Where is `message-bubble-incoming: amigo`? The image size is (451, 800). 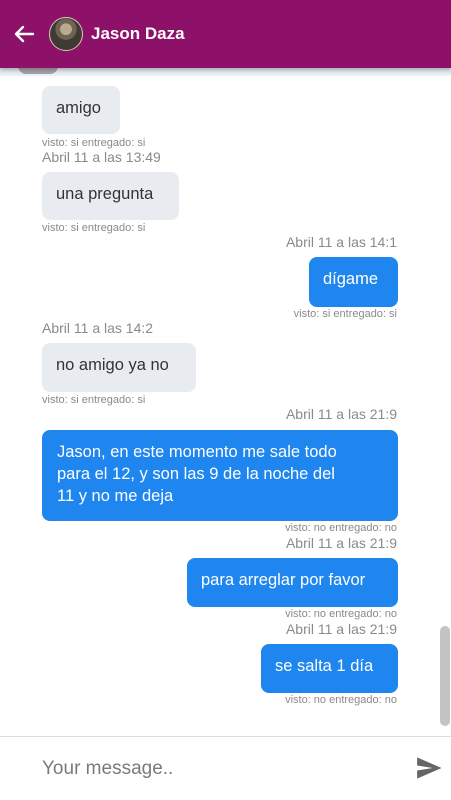 message-bubble-incoming: amigo is located at coordinates (81, 110).